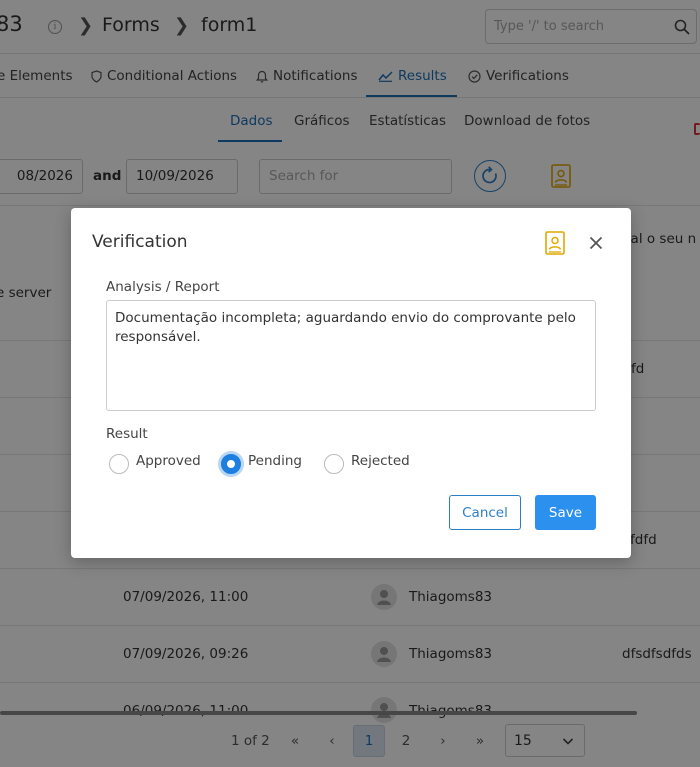 This screenshot has height=767, width=700. What do you see at coordinates (380, 461) in the screenshot?
I see `radio-label-rejected: Rejected` at bounding box center [380, 461].